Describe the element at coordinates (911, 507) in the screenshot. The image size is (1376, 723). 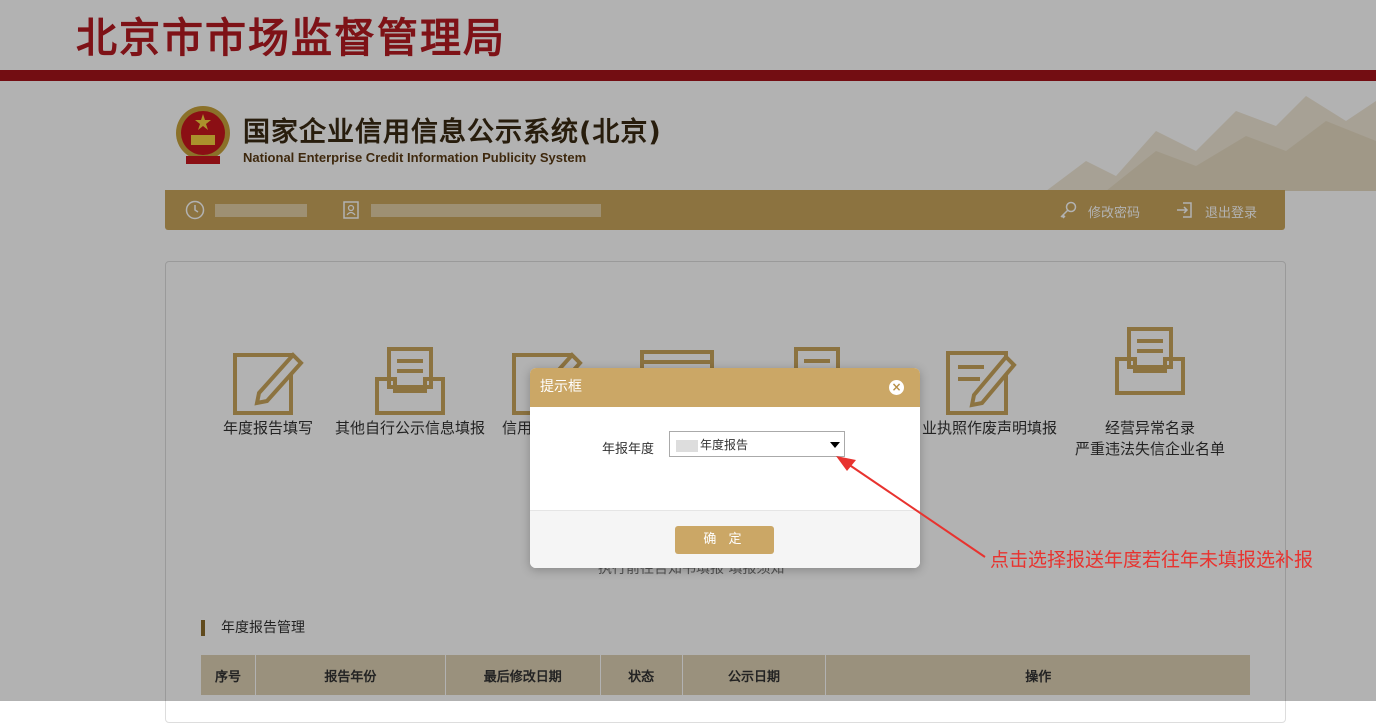
I see `annotation-arrow-icon` at that location.